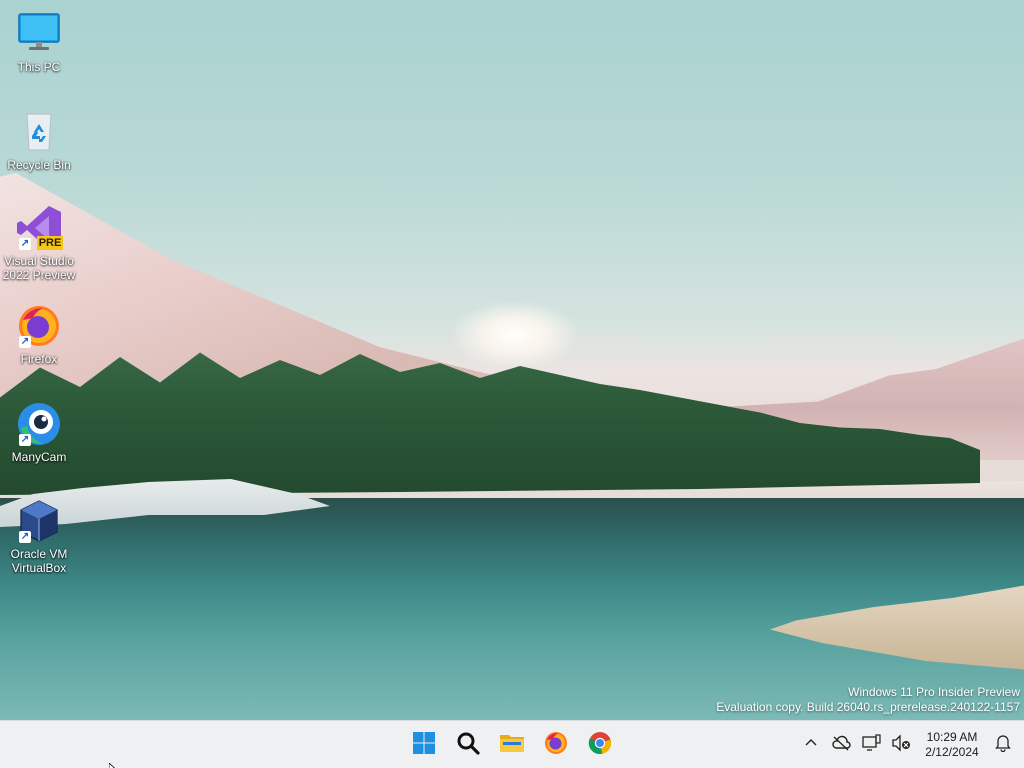 This screenshot has height=768, width=1024. Describe the element at coordinates (39, 561) in the screenshot. I see `desktop-icon-label: Oracle VM VirtualBox` at that location.